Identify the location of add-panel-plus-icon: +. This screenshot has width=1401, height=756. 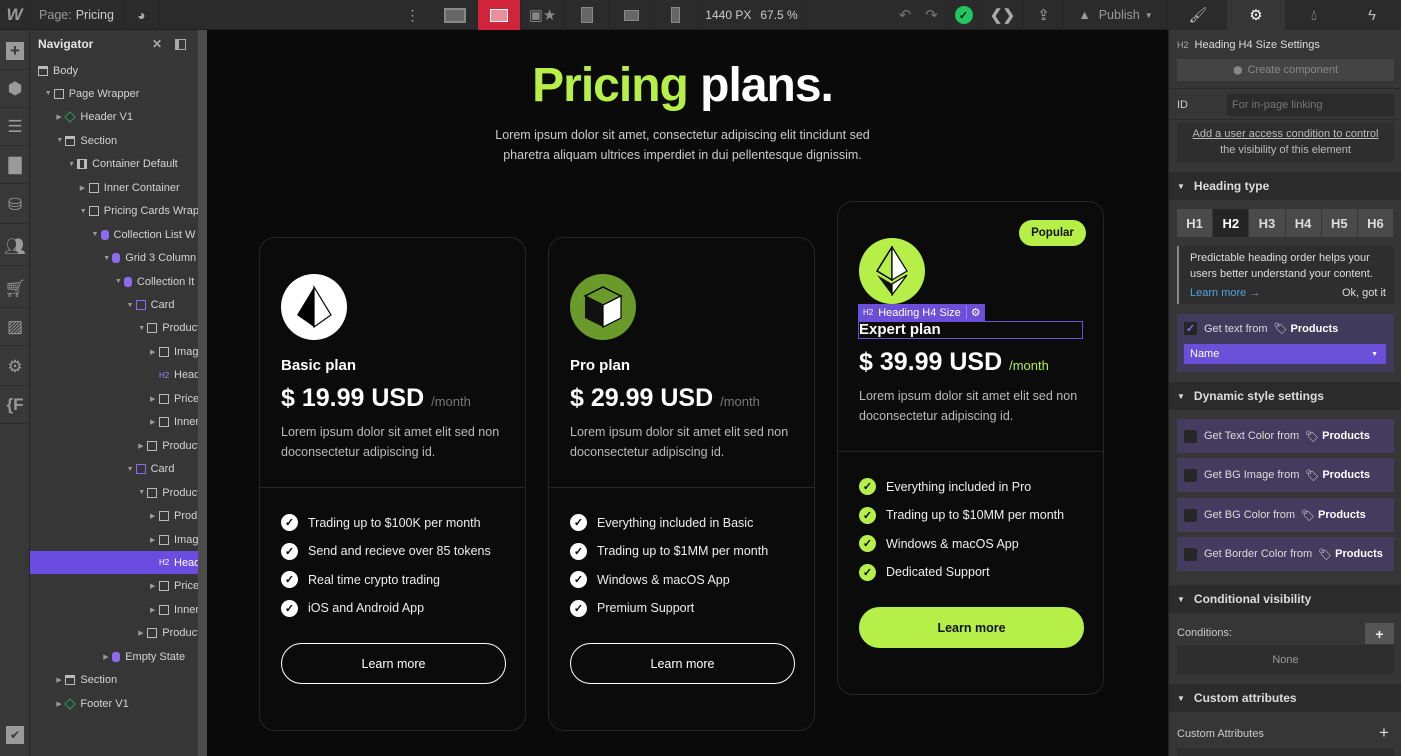
(15, 51).